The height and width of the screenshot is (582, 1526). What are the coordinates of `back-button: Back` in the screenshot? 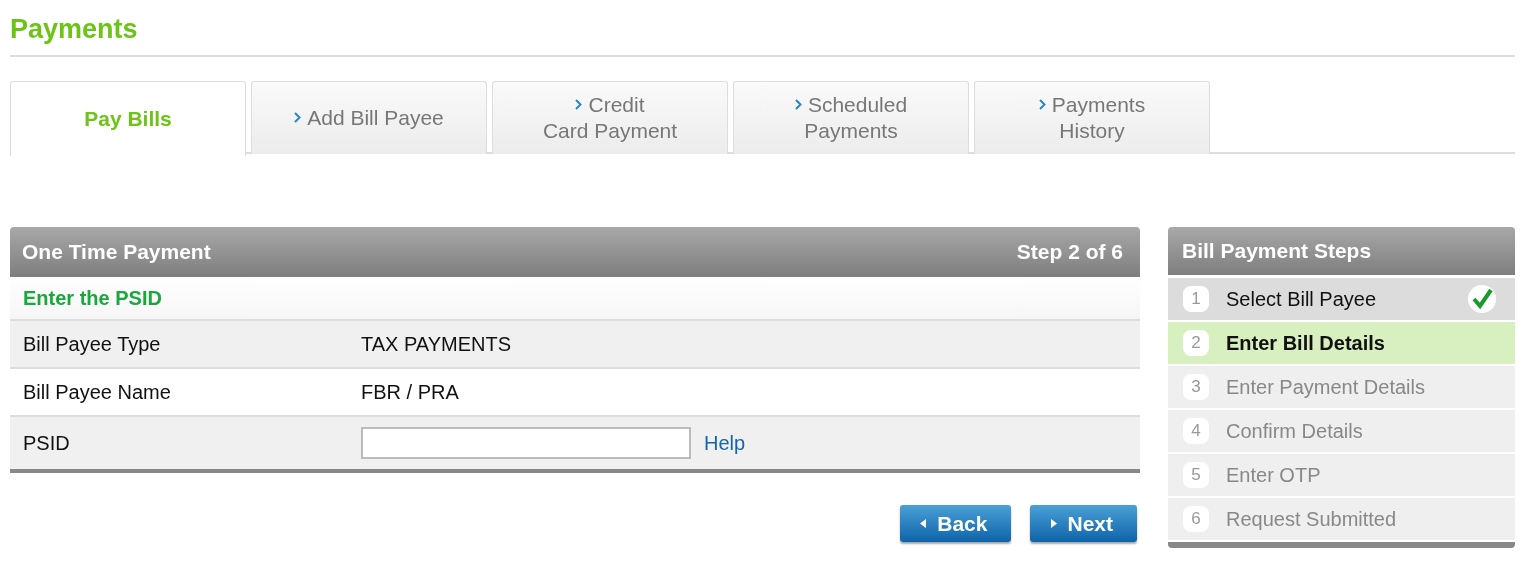 It's located at (956, 523).